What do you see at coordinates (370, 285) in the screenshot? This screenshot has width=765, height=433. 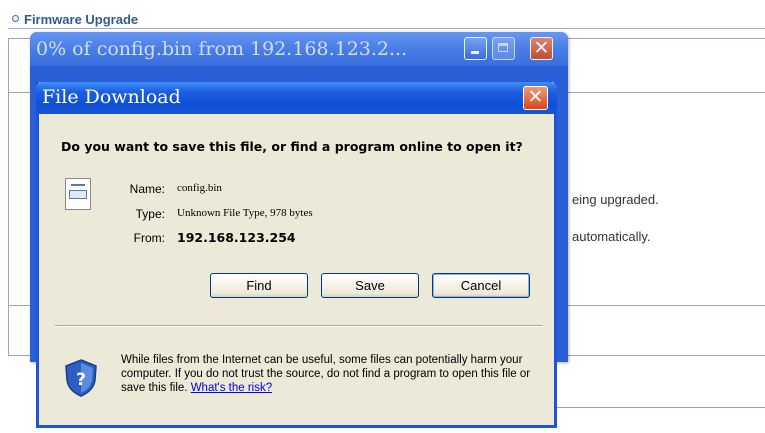 I see `save-button: Save` at bounding box center [370, 285].